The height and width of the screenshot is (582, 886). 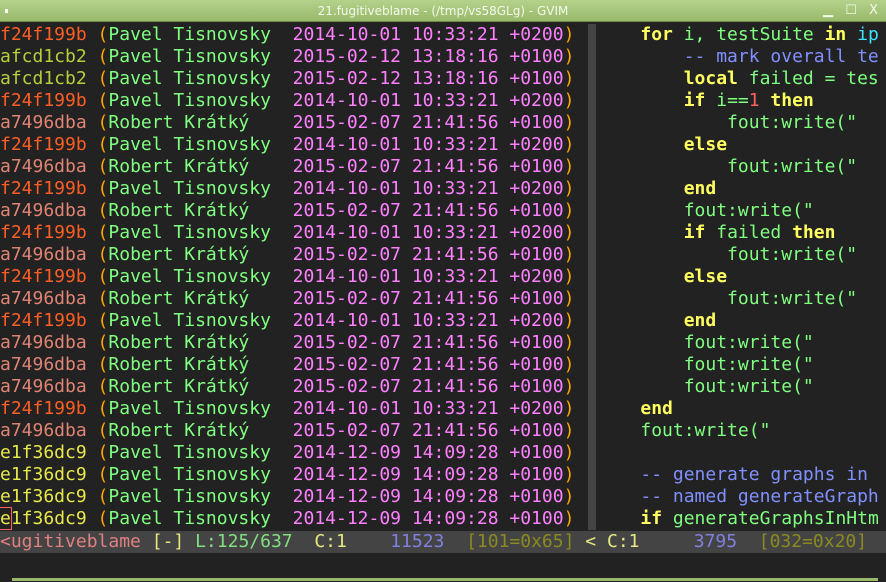 I want to click on code-line: if i==1 then, so click(x=741, y=101).